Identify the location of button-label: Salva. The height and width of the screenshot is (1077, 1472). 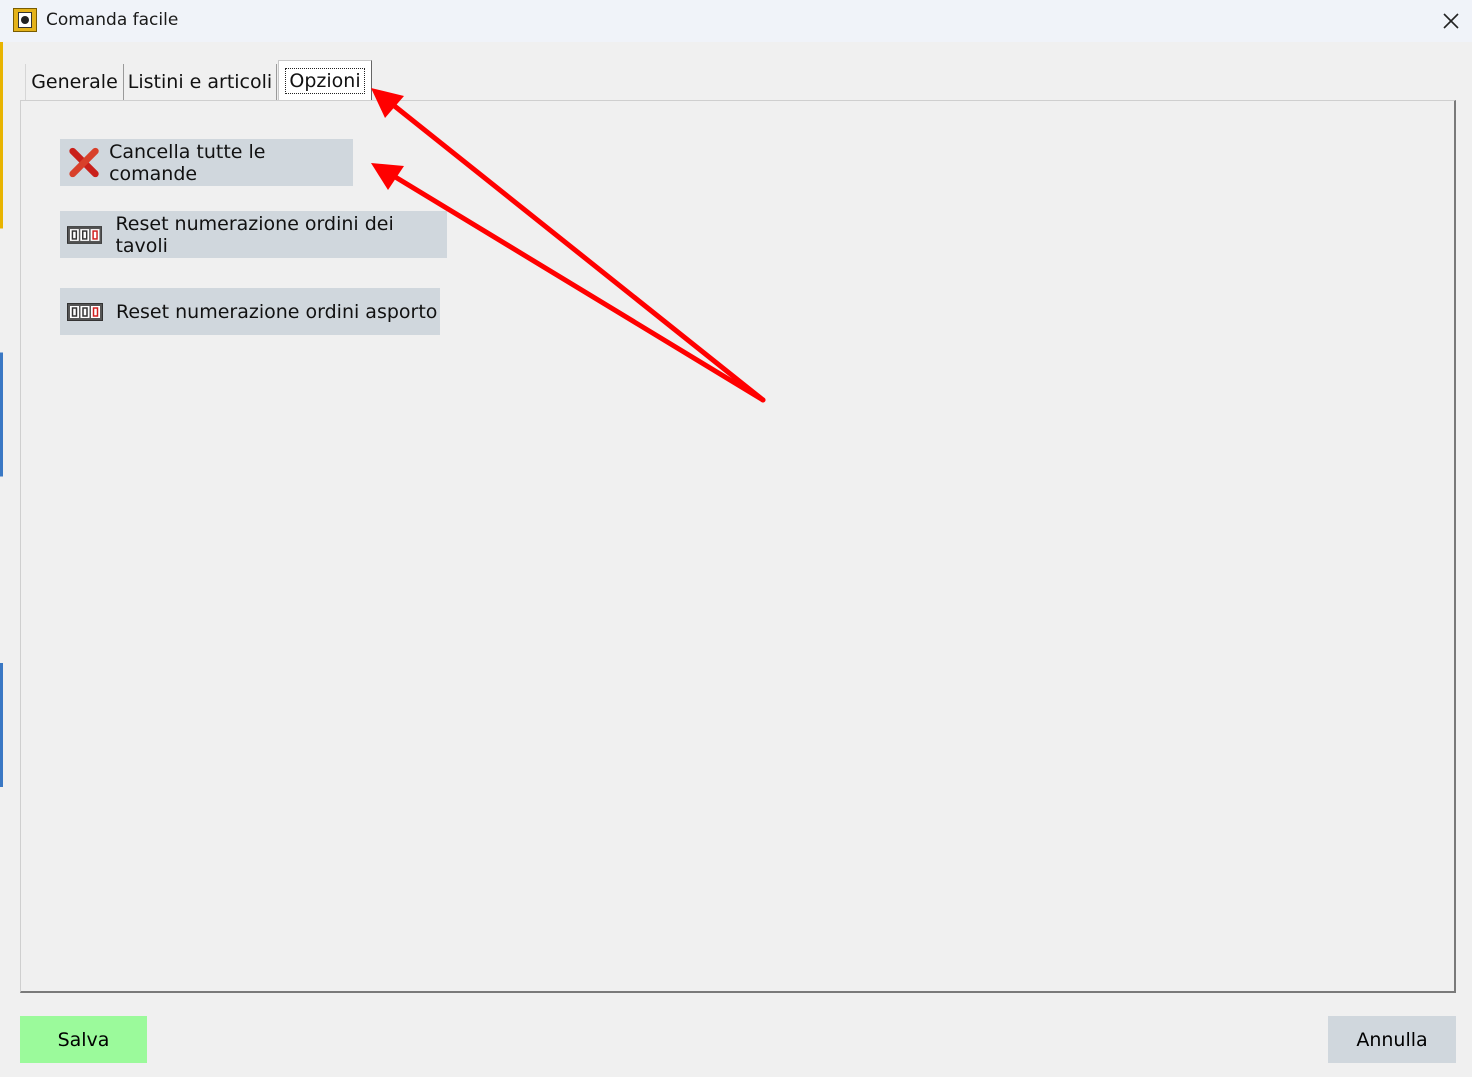
(83, 1039).